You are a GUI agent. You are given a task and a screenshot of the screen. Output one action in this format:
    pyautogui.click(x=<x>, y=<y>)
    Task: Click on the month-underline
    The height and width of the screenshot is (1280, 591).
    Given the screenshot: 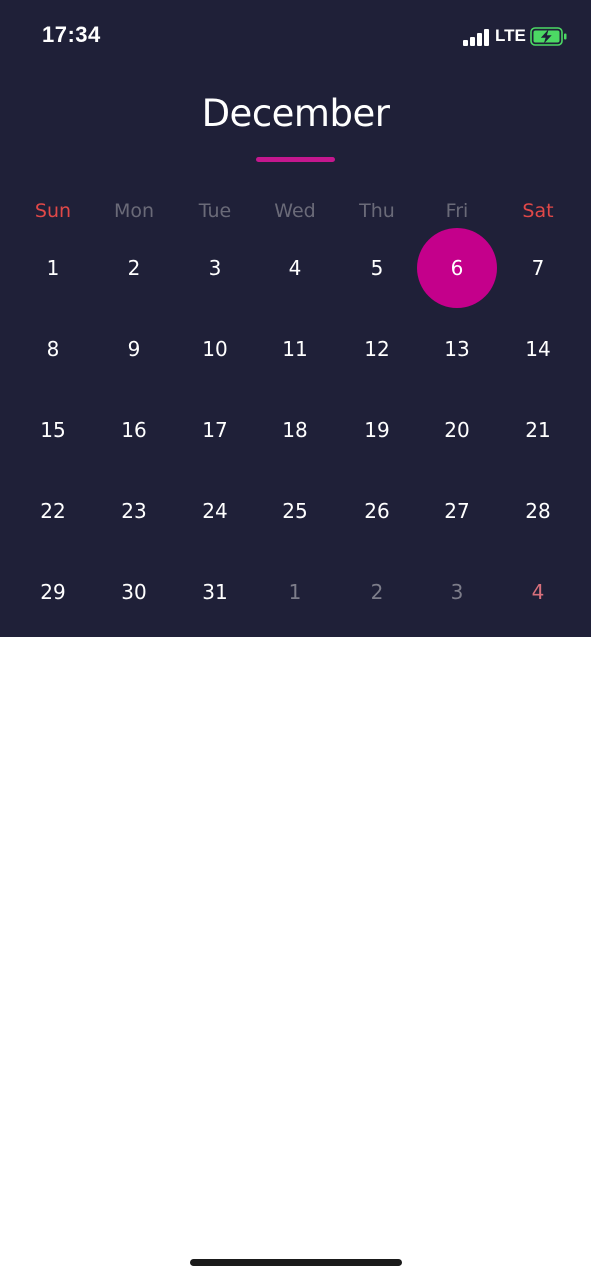 What is the action you would take?
    pyautogui.click(x=295, y=159)
    